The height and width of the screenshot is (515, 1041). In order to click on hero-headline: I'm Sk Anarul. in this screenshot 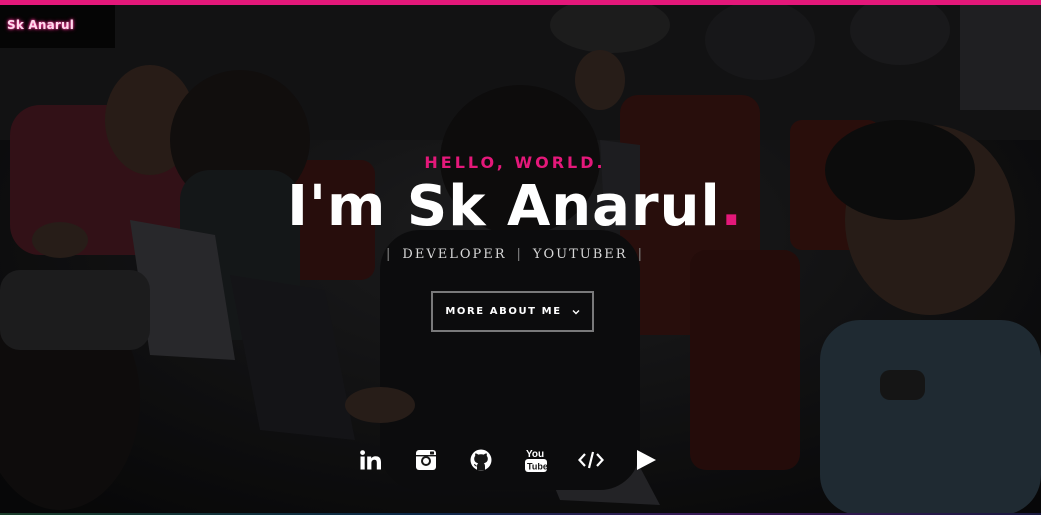, I will do `click(515, 207)`.